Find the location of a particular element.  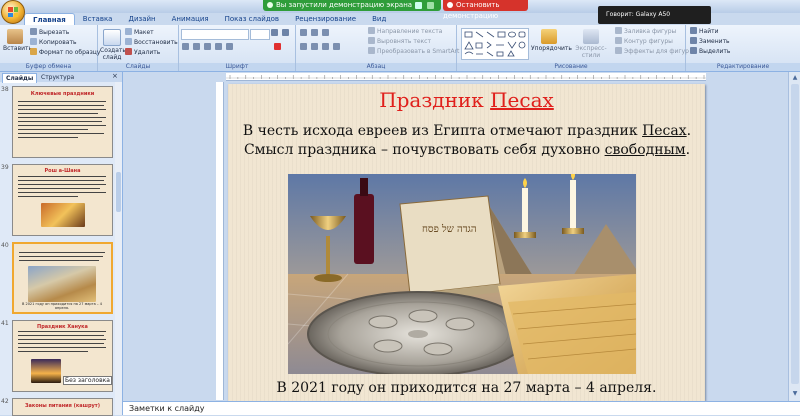

reset-button: Восстановить is located at coordinates (151, 42).